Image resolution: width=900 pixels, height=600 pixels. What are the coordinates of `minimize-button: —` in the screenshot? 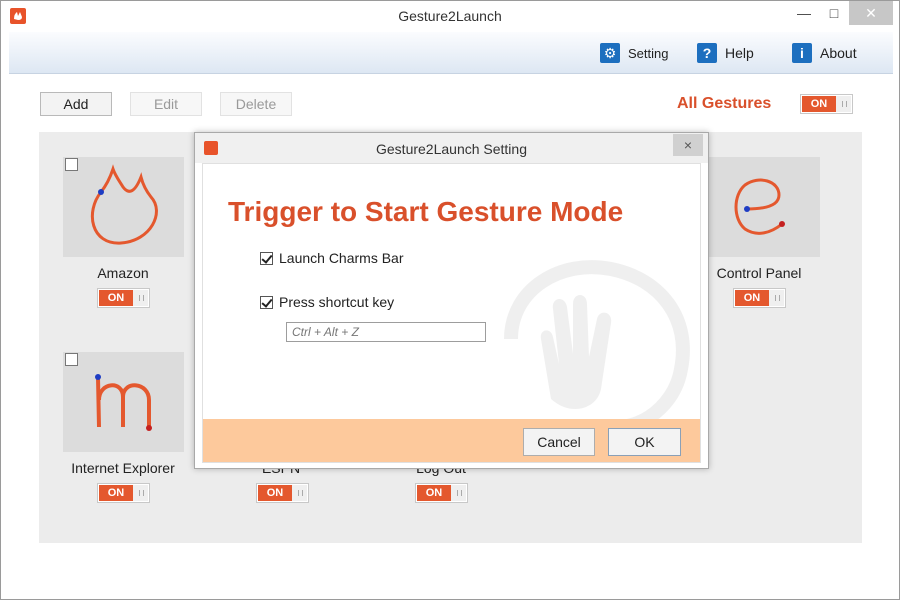 It's located at (804, 13).